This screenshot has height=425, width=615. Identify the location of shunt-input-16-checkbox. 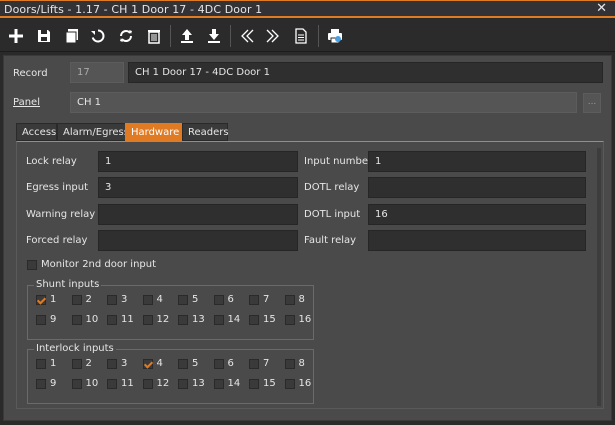
(289, 320).